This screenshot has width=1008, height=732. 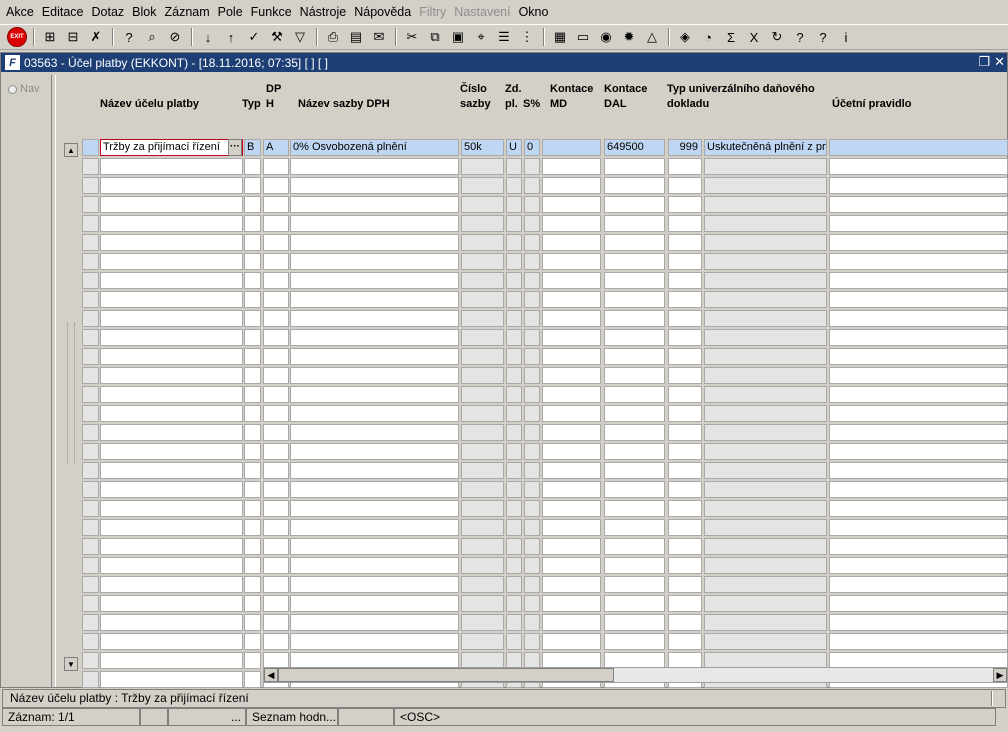 I want to click on scroll-left-icon: ◀, so click(x=271, y=675).